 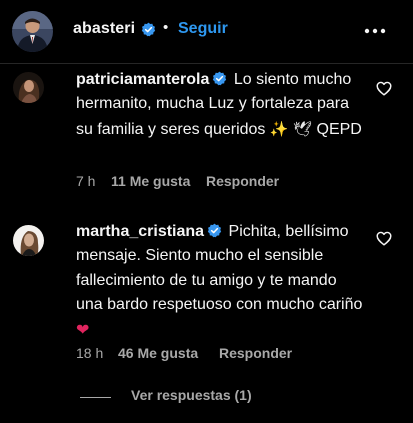 What do you see at coordinates (339, 129) in the screenshot?
I see `comment-body-end: QEPD` at bounding box center [339, 129].